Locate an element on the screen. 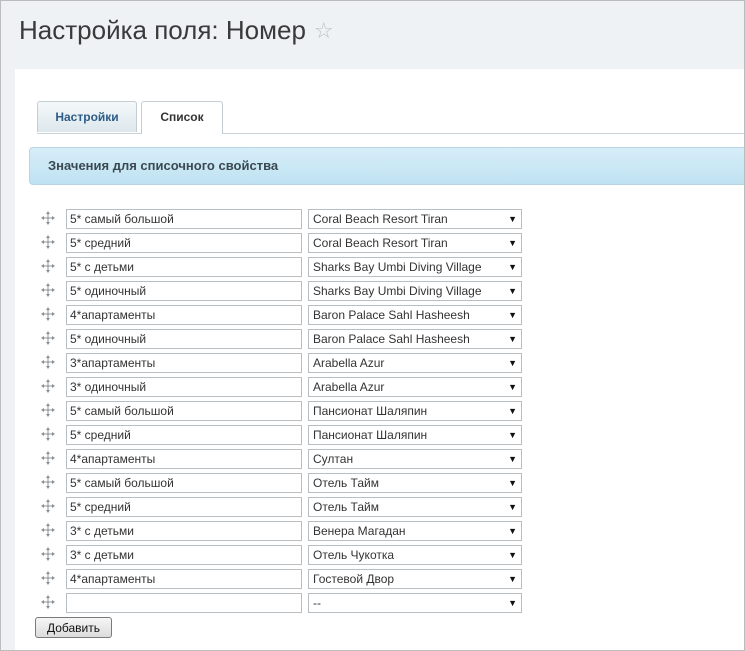  star-favorite-icon: ☆ is located at coordinates (324, 31).